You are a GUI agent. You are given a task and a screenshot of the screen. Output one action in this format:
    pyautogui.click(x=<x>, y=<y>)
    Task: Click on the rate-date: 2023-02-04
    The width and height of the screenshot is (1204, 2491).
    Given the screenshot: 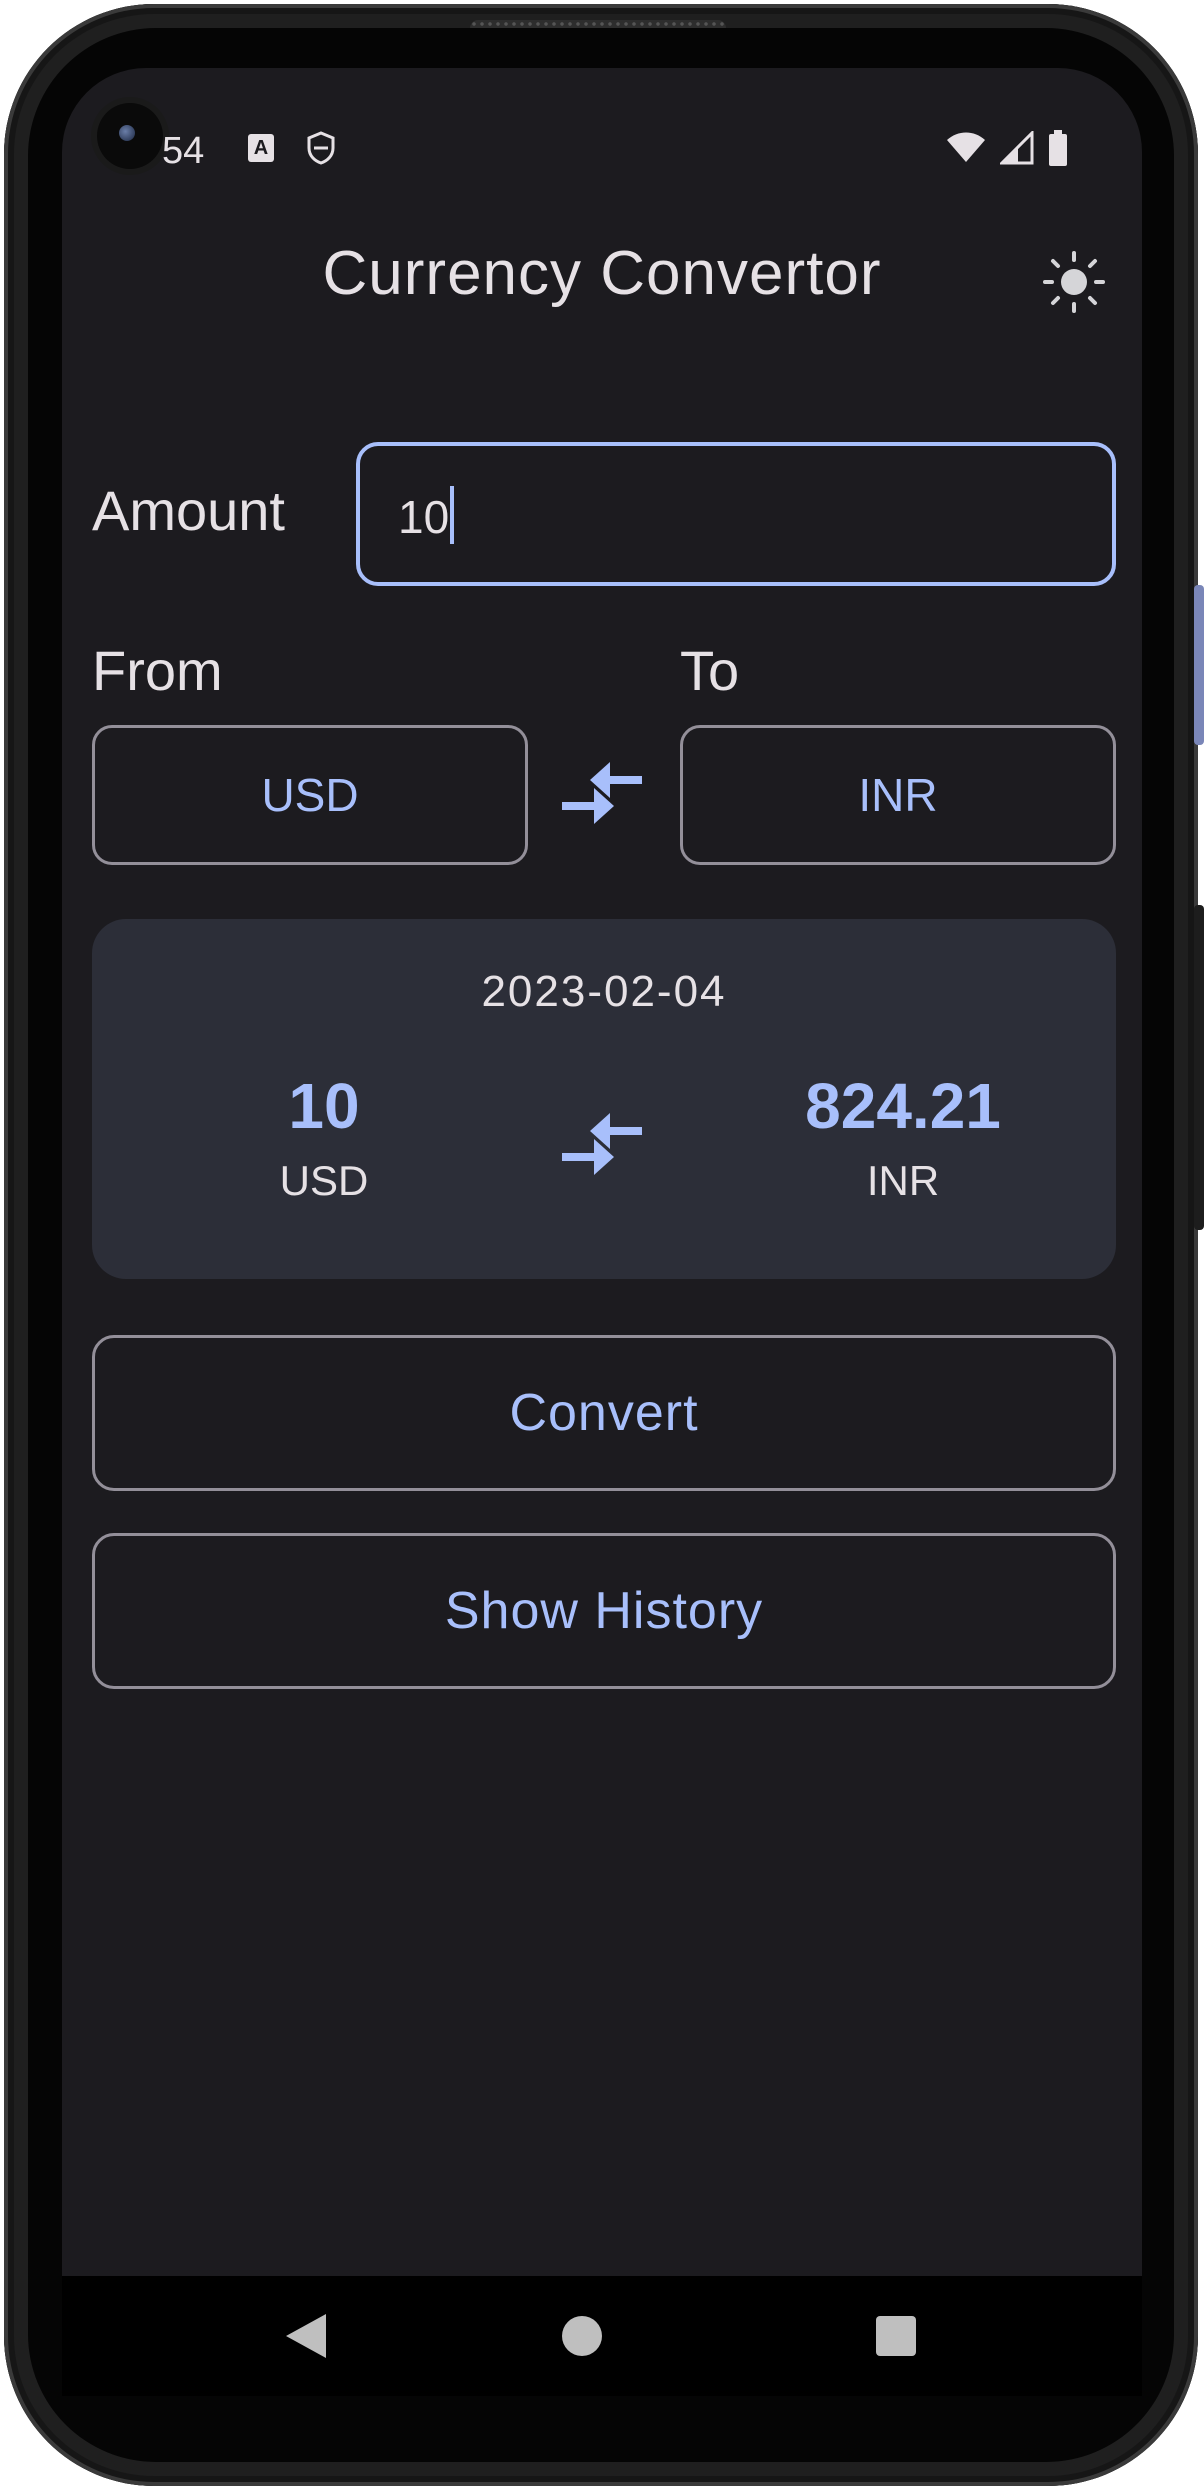 What is the action you would take?
    pyautogui.click(x=604, y=991)
    